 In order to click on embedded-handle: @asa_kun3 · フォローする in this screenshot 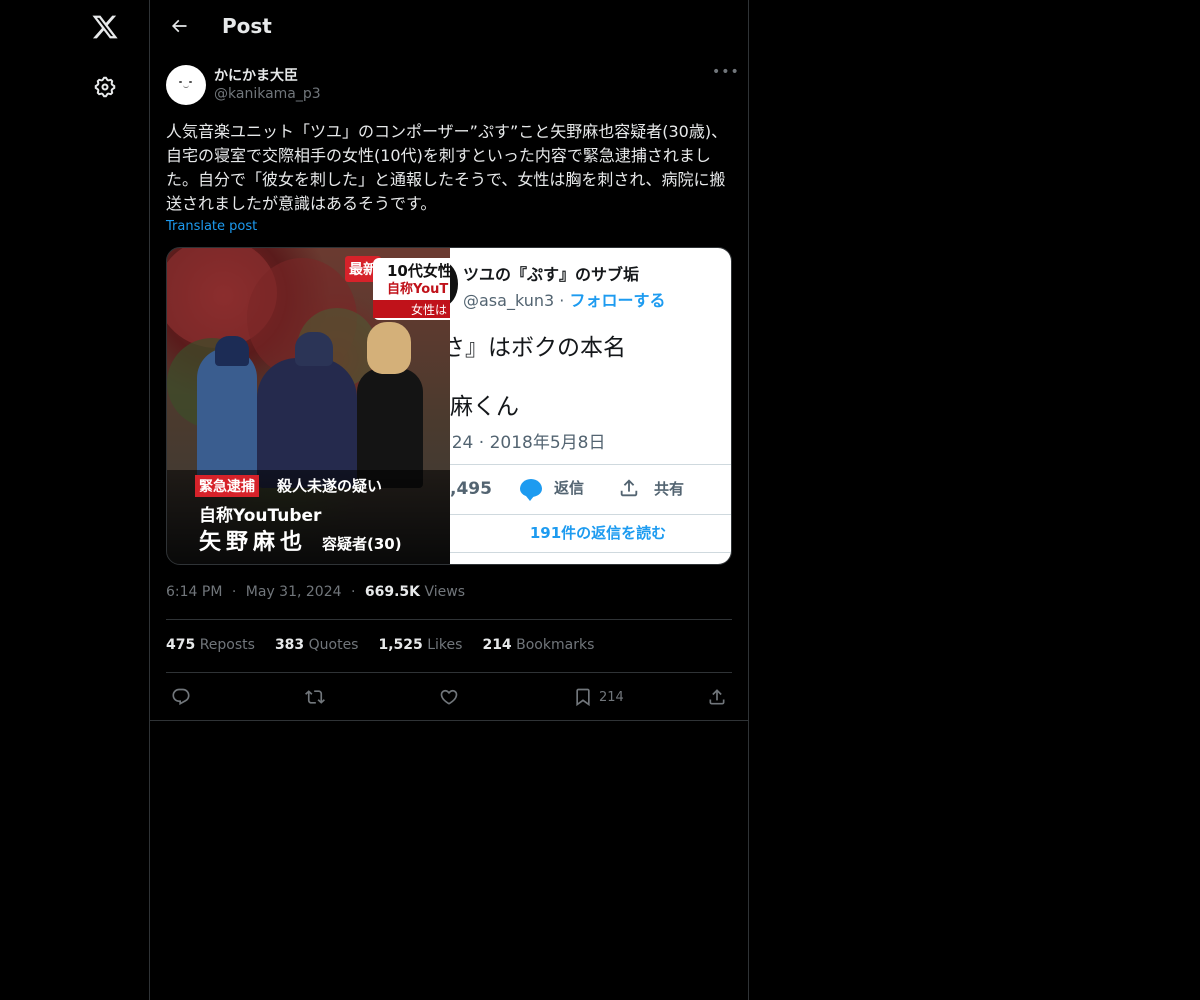, I will do `click(564, 300)`.